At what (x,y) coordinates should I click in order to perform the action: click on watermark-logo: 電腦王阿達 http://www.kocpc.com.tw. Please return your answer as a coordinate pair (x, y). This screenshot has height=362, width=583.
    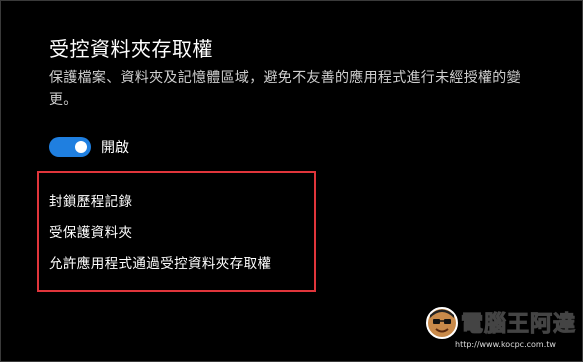
    Looking at the image, I should click on (501, 328).